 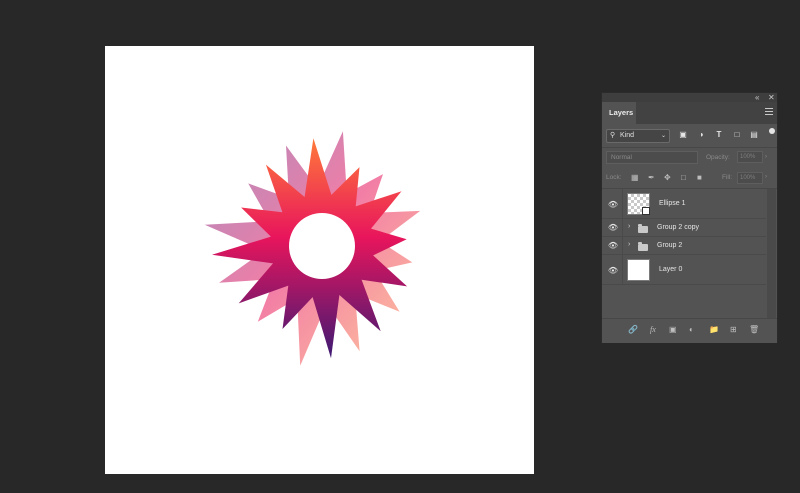 What do you see at coordinates (613, 135) in the screenshot?
I see `search-icon: ⚲` at bounding box center [613, 135].